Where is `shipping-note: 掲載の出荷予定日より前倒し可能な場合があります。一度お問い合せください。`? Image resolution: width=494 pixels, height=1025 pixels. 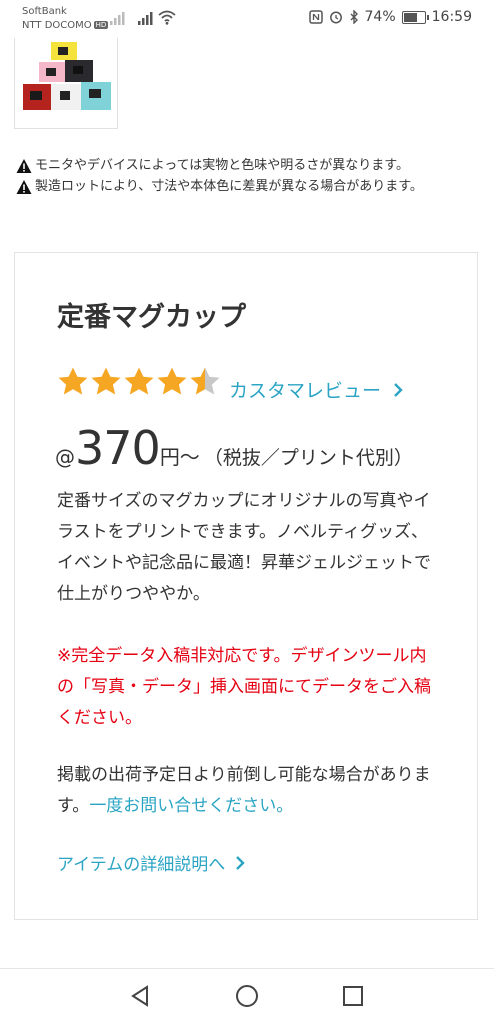
shipping-note: 掲載の出荷予定日より前倒し可能な場合があります。一度お問い合せください。 is located at coordinates (247, 791).